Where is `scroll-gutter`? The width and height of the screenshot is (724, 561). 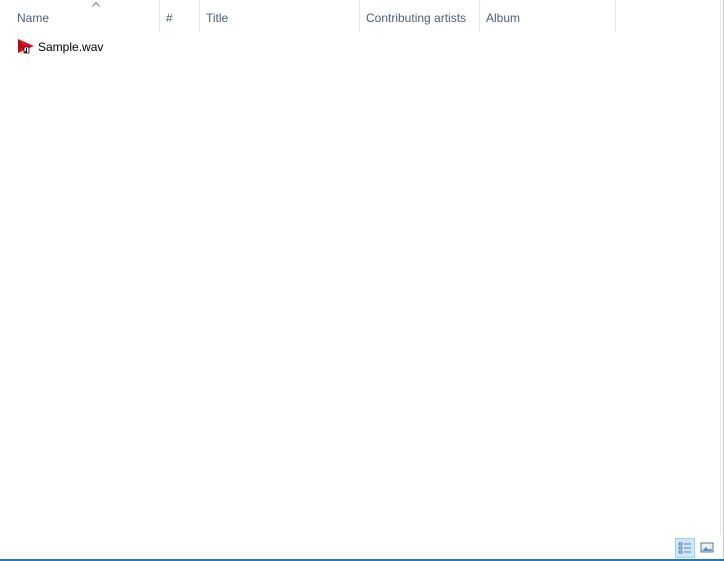 scroll-gutter is located at coordinates (720, 267).